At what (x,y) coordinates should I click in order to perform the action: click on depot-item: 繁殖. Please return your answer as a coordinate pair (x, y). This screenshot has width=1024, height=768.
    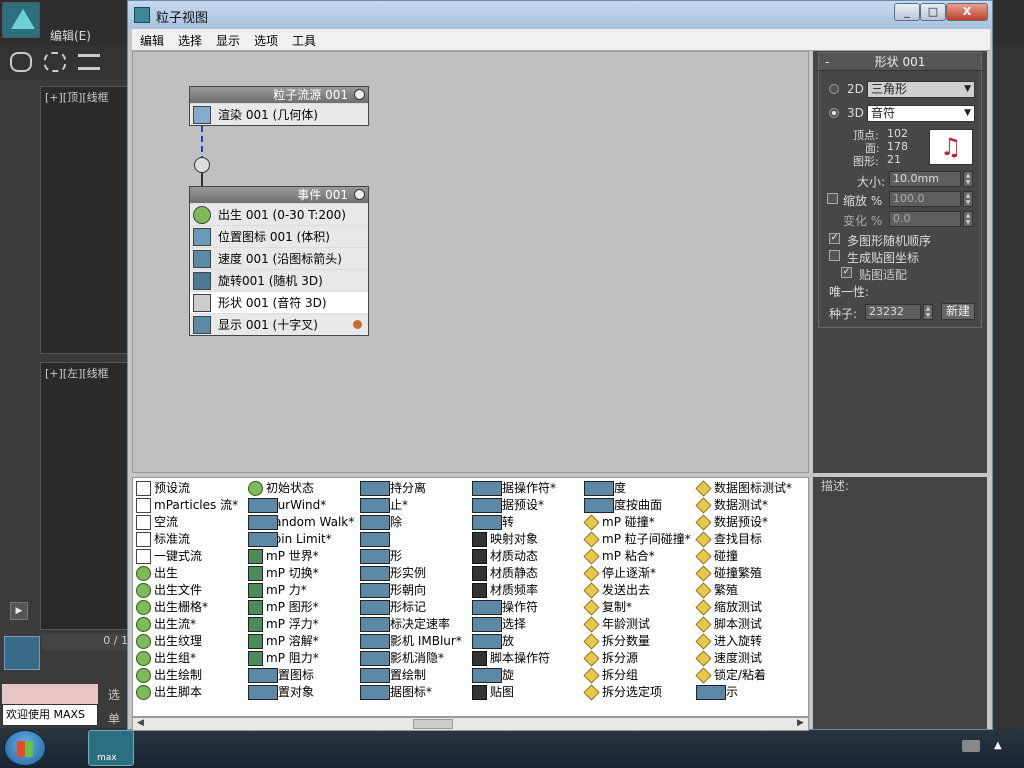
    Looking at the image, I should click on (743, 590).